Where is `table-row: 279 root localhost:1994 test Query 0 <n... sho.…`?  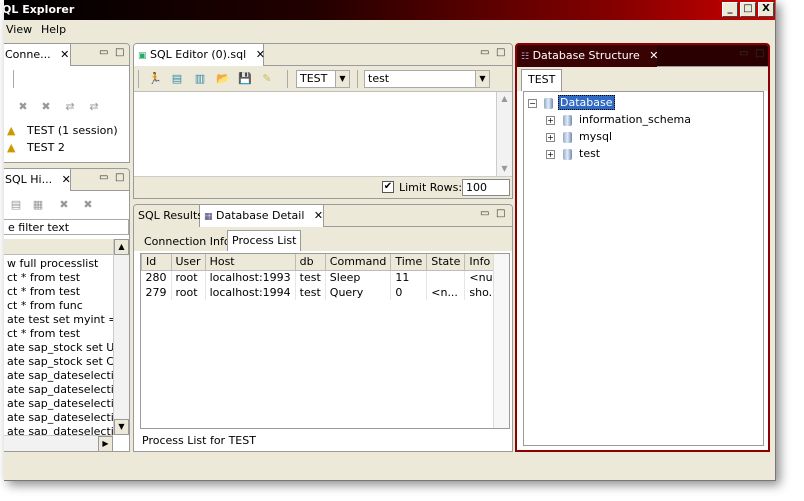 table-row: 279 root localhost:1994 test Query 0 <n... sho.… is located at coordinates (325, 292).